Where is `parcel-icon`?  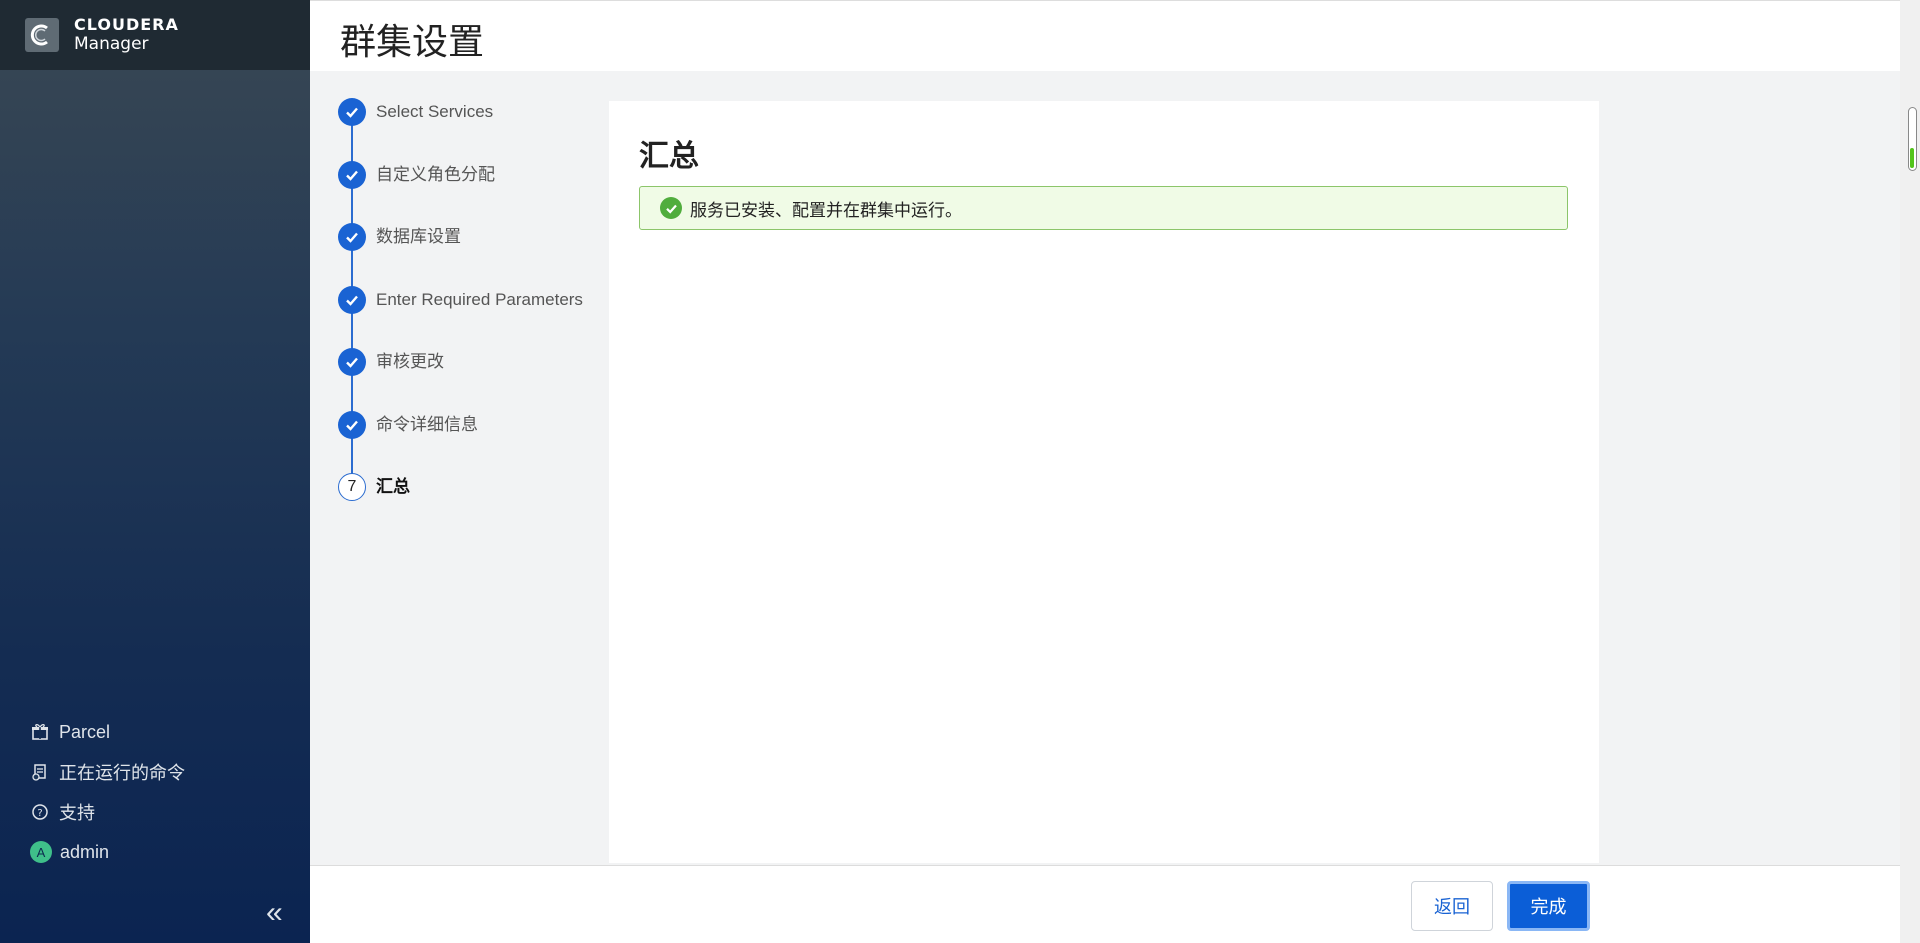 parcel-icon is located at coordinates (40, 732).